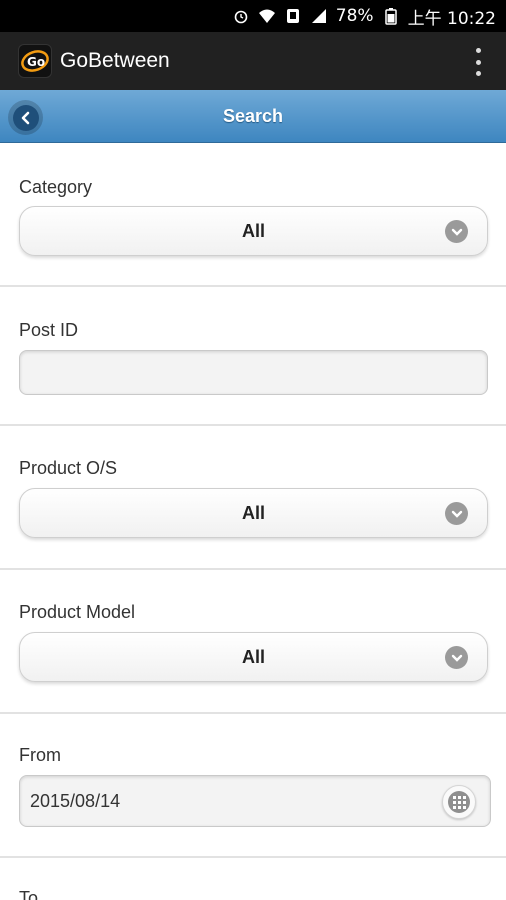  Describe the element at coordinates (391, 16) in the screenshot. I see `battery-icon` at that location.